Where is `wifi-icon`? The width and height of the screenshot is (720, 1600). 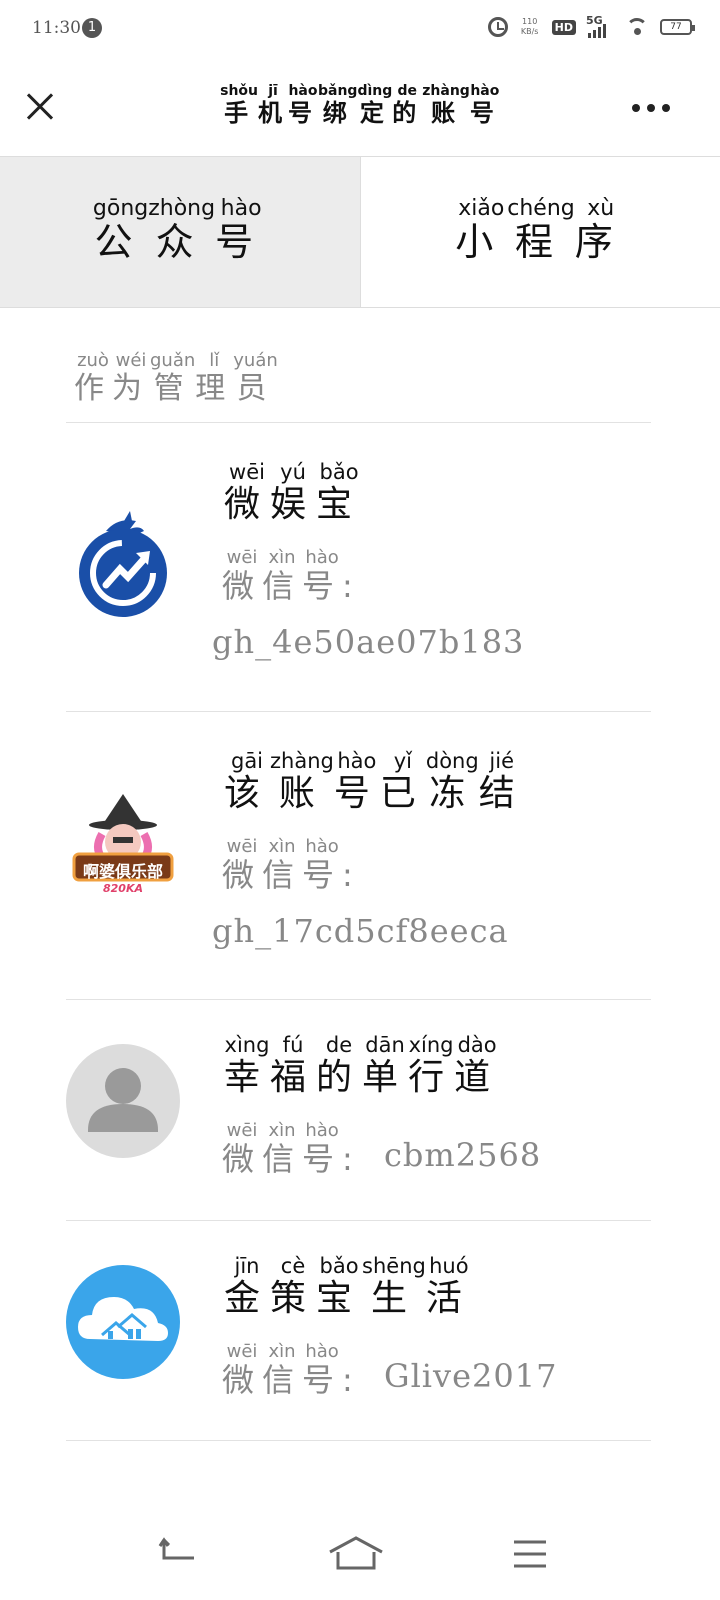
wifi-icon is located at coordinates (638, 27).